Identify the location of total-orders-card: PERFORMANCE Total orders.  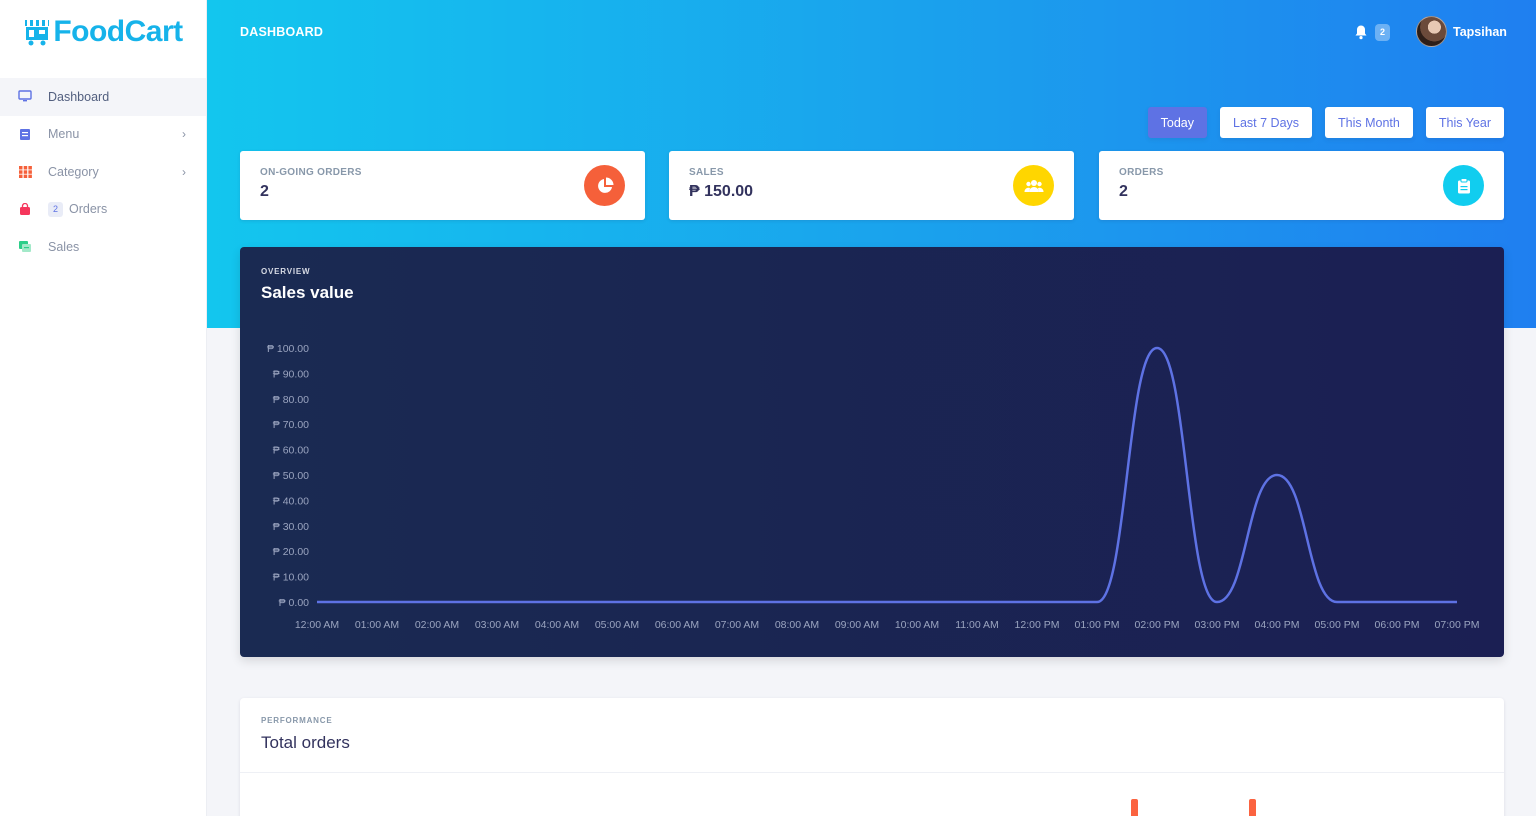
(872, 757).